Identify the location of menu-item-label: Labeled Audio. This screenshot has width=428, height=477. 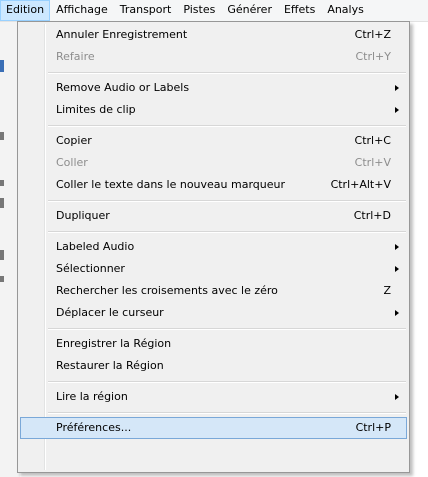
(95, 246).